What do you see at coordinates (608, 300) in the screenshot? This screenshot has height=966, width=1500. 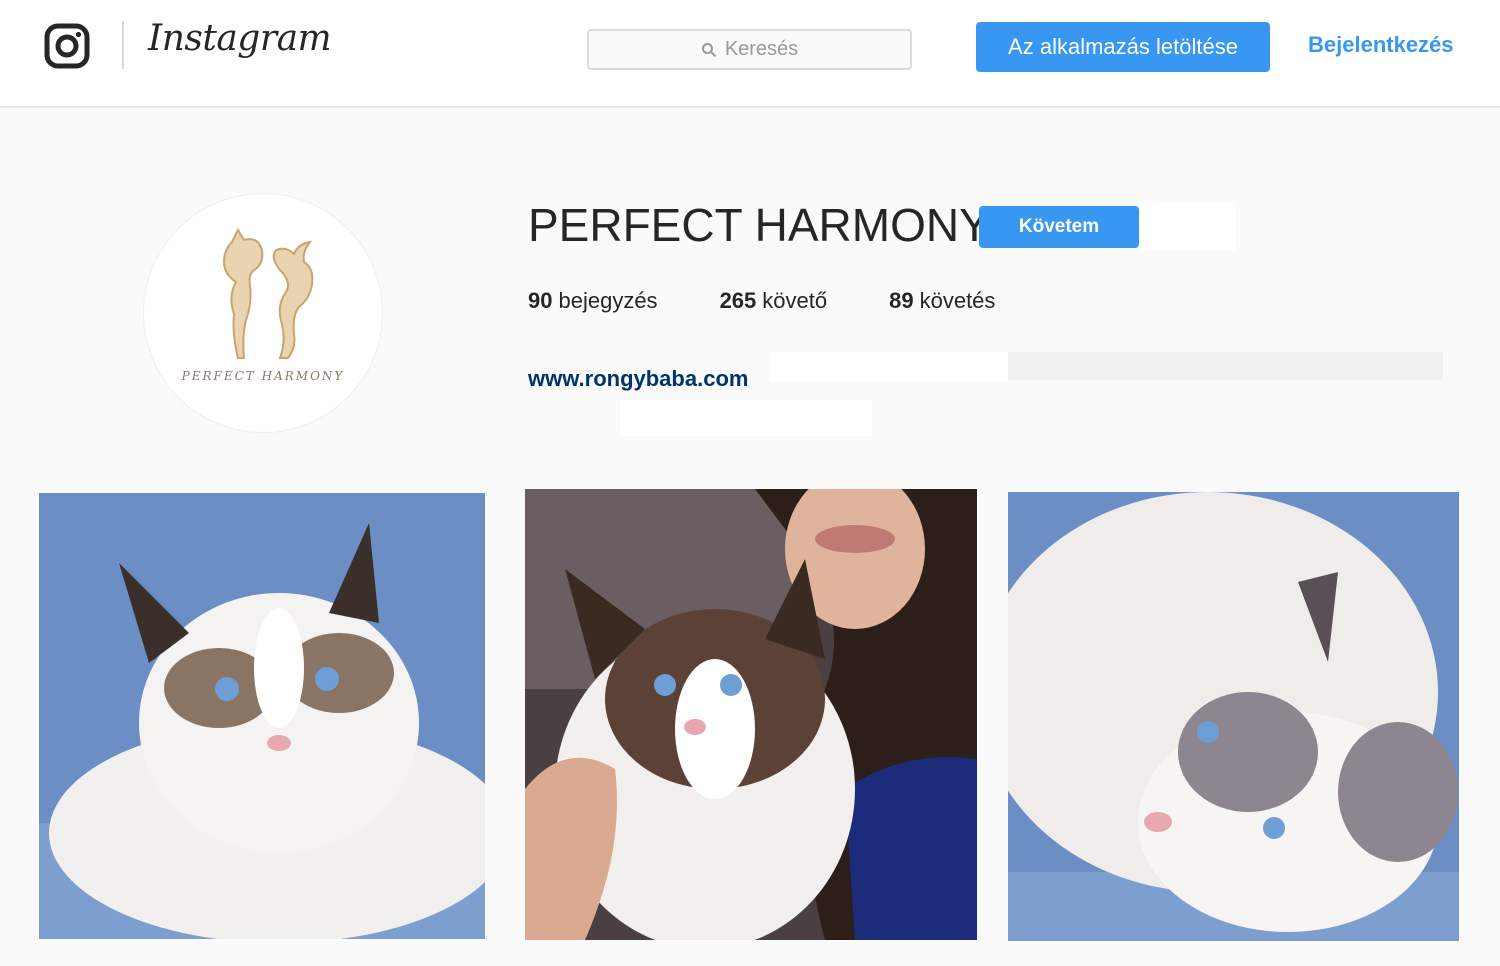 I see `stat-posts-label: bejegyzés` at bounding box center [608, 300].